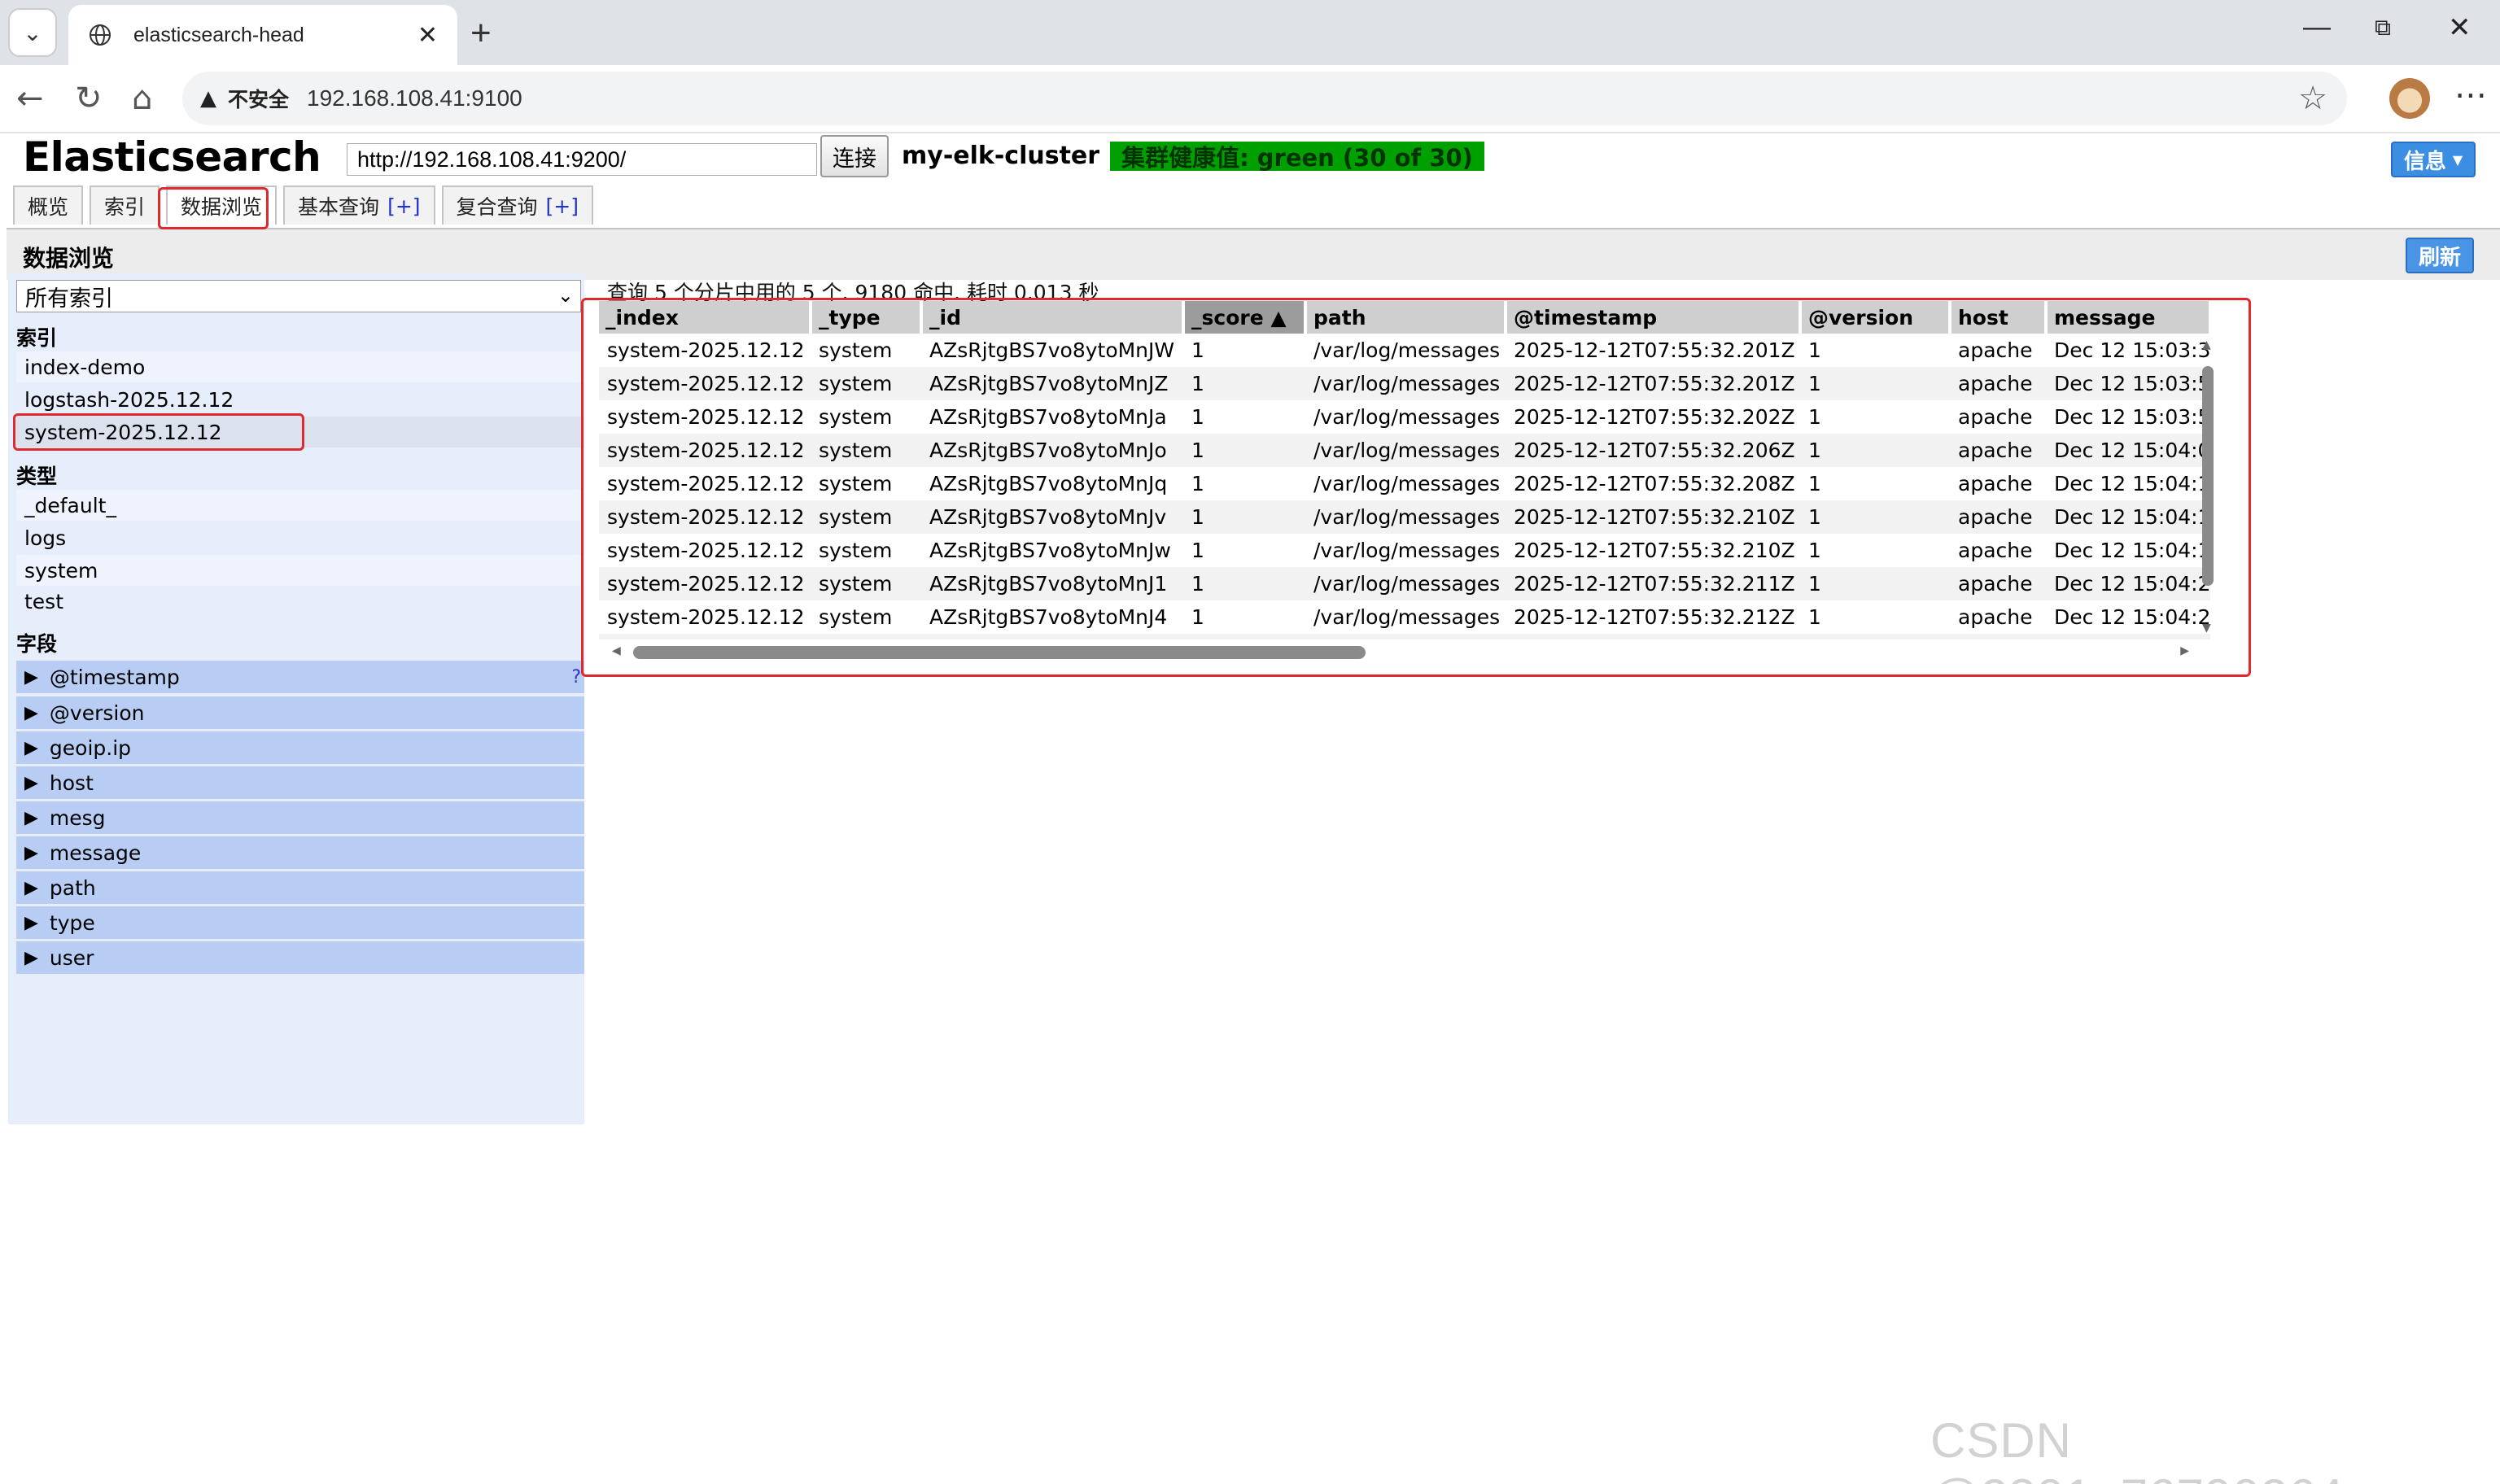  What do you see at coordinates (298, 296) in the screenshot?
I see `index-select: 所有索引 ⌄` at bounding box center [298, 296].